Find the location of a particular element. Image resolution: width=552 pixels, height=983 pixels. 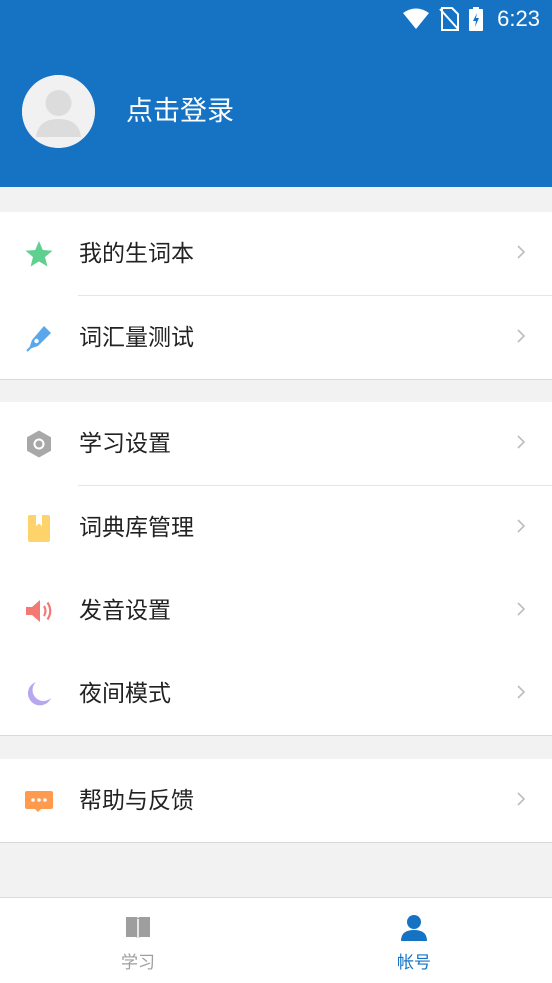

tab-account: 帐号 is located at coordinates (414, 940).